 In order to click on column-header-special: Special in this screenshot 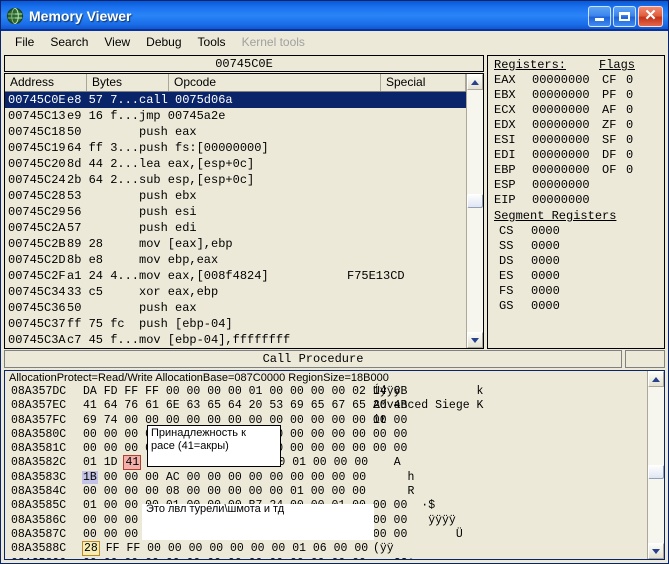, I will do `click(423, 82)`.